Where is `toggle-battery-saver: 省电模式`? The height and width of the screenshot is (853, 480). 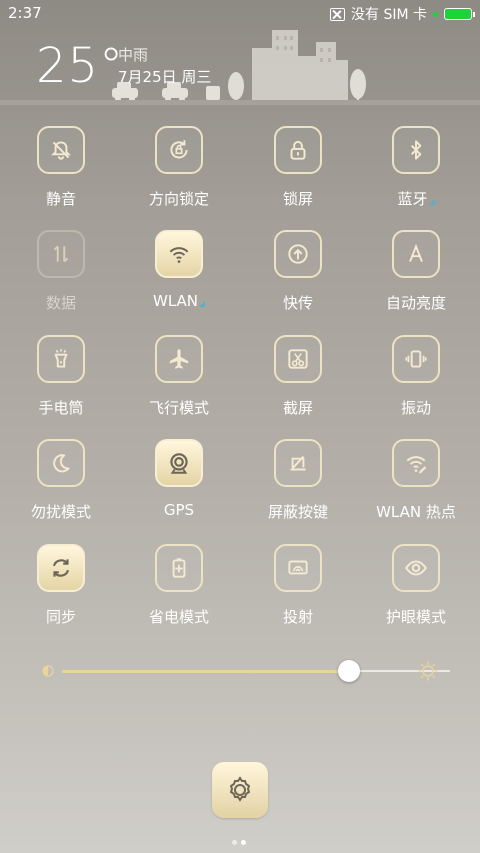 toggle-battery-saver: 省电模式 is located at coordinates (179, 594).